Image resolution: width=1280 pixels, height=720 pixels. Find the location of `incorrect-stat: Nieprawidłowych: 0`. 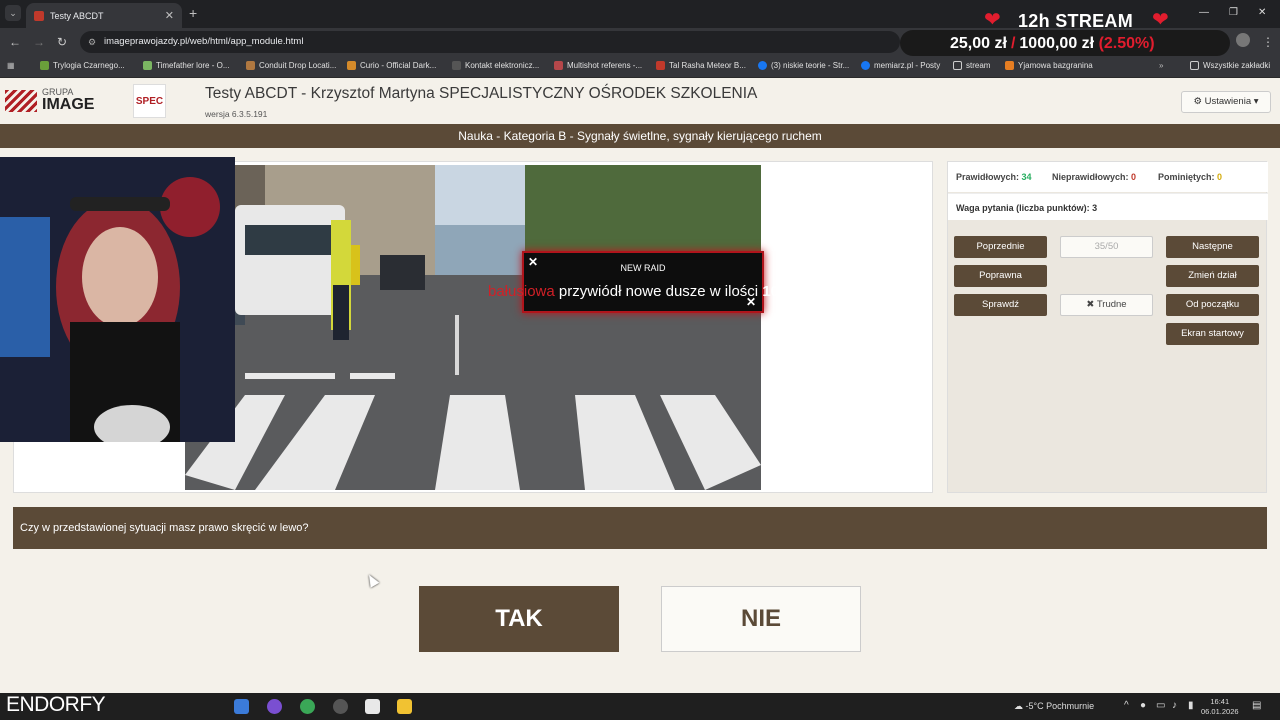

incorrect-stat: Nieprawidłowych: 0 is located at coordinates (1094, 177).